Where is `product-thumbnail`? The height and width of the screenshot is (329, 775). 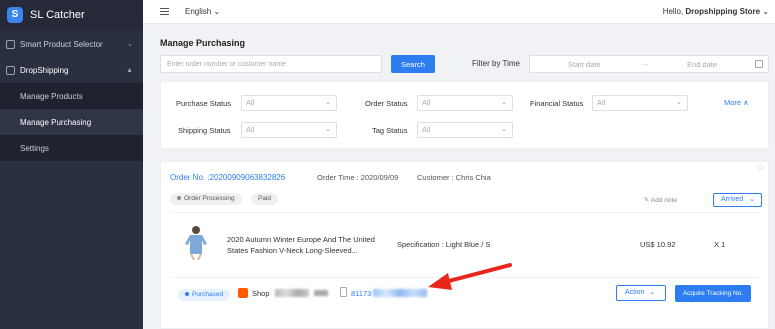 product-thumbnail is located at coordinates (196, 242).